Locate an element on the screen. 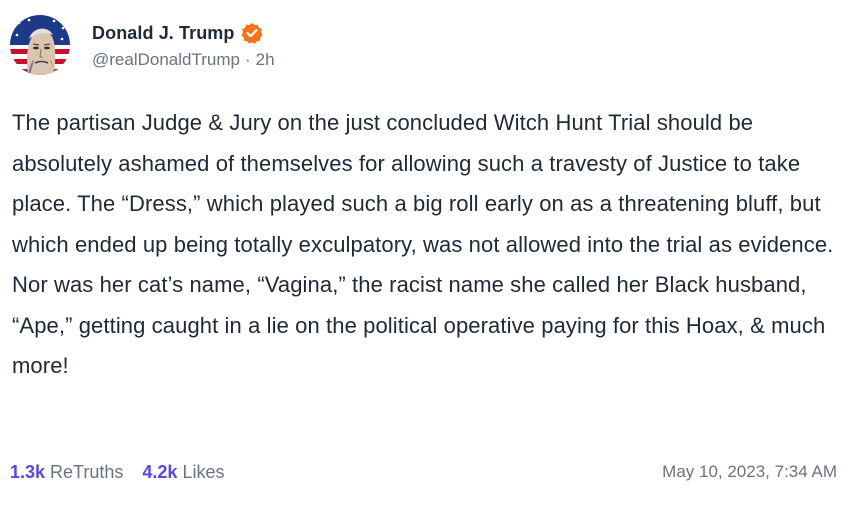 The width and height of the screenshot is (857, 508). author-display-name: Donald J. Trump is located at coordinates (163, 33).